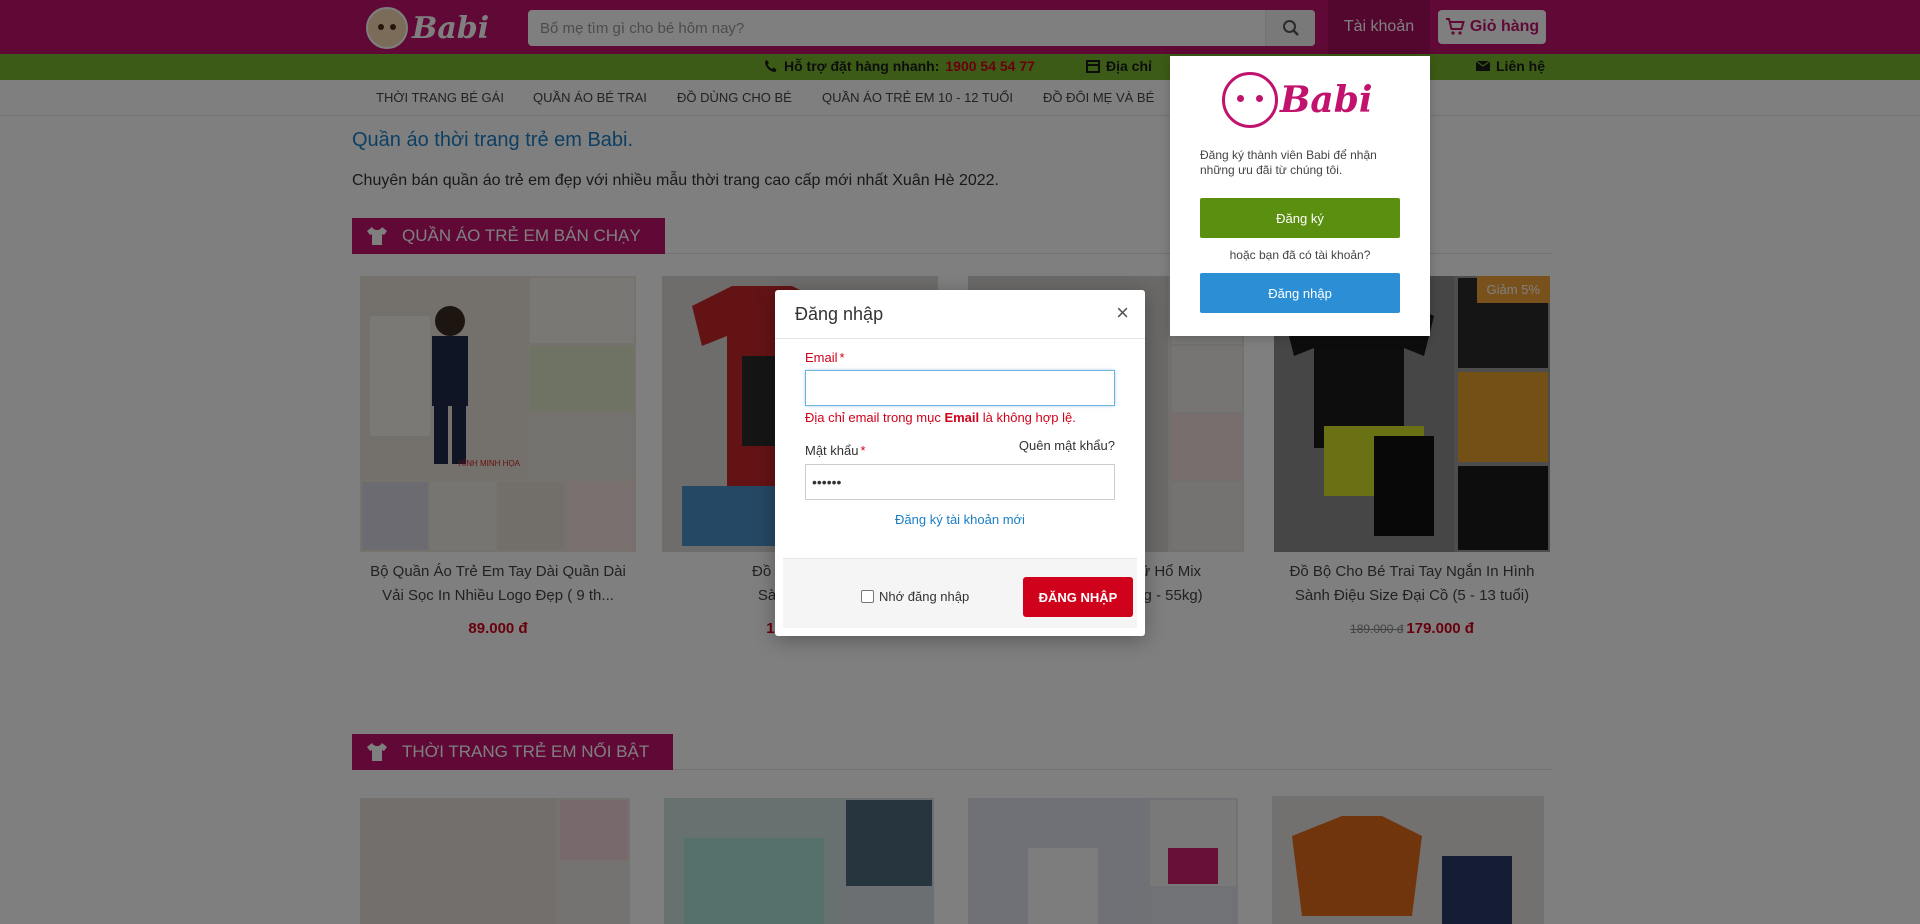 This screenshot has height=924, width=1920. Describe the element at coordinates (960, 482) in the screenshot. I see `password-field` at that location.